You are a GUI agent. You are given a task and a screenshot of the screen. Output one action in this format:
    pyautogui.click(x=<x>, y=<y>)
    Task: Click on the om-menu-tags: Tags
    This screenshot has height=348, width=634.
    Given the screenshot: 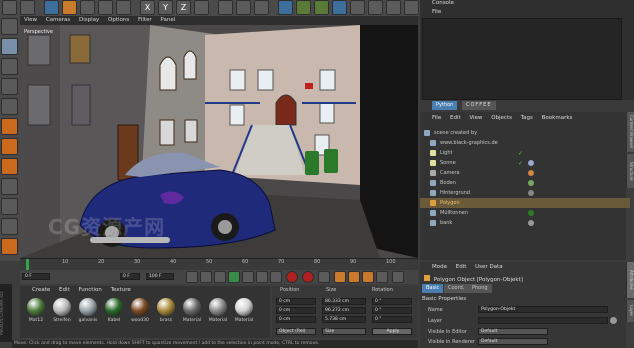 What is the action you would take?
    pyautogui.click(x=527, y=118)
    